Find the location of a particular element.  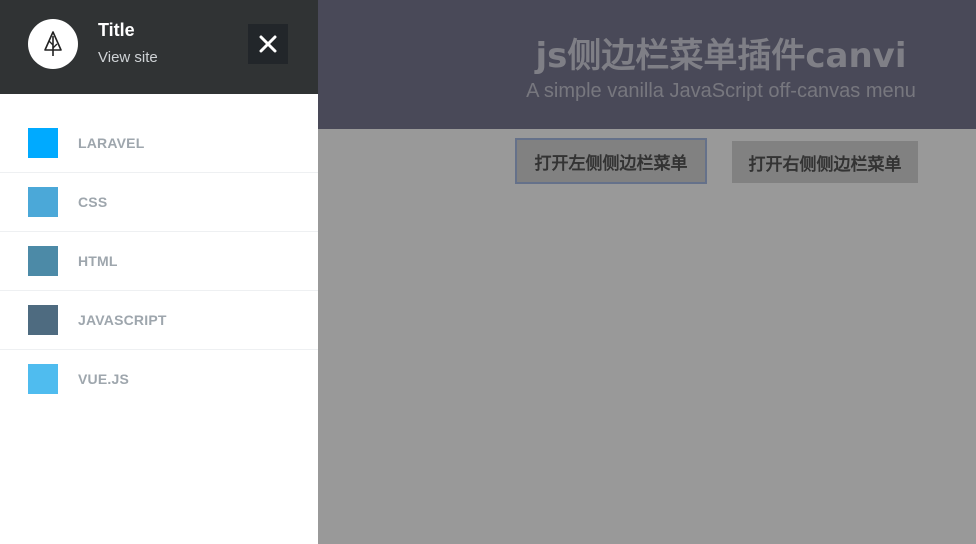

sidebar-item-label: CSS is located at coordinates (93, 202).